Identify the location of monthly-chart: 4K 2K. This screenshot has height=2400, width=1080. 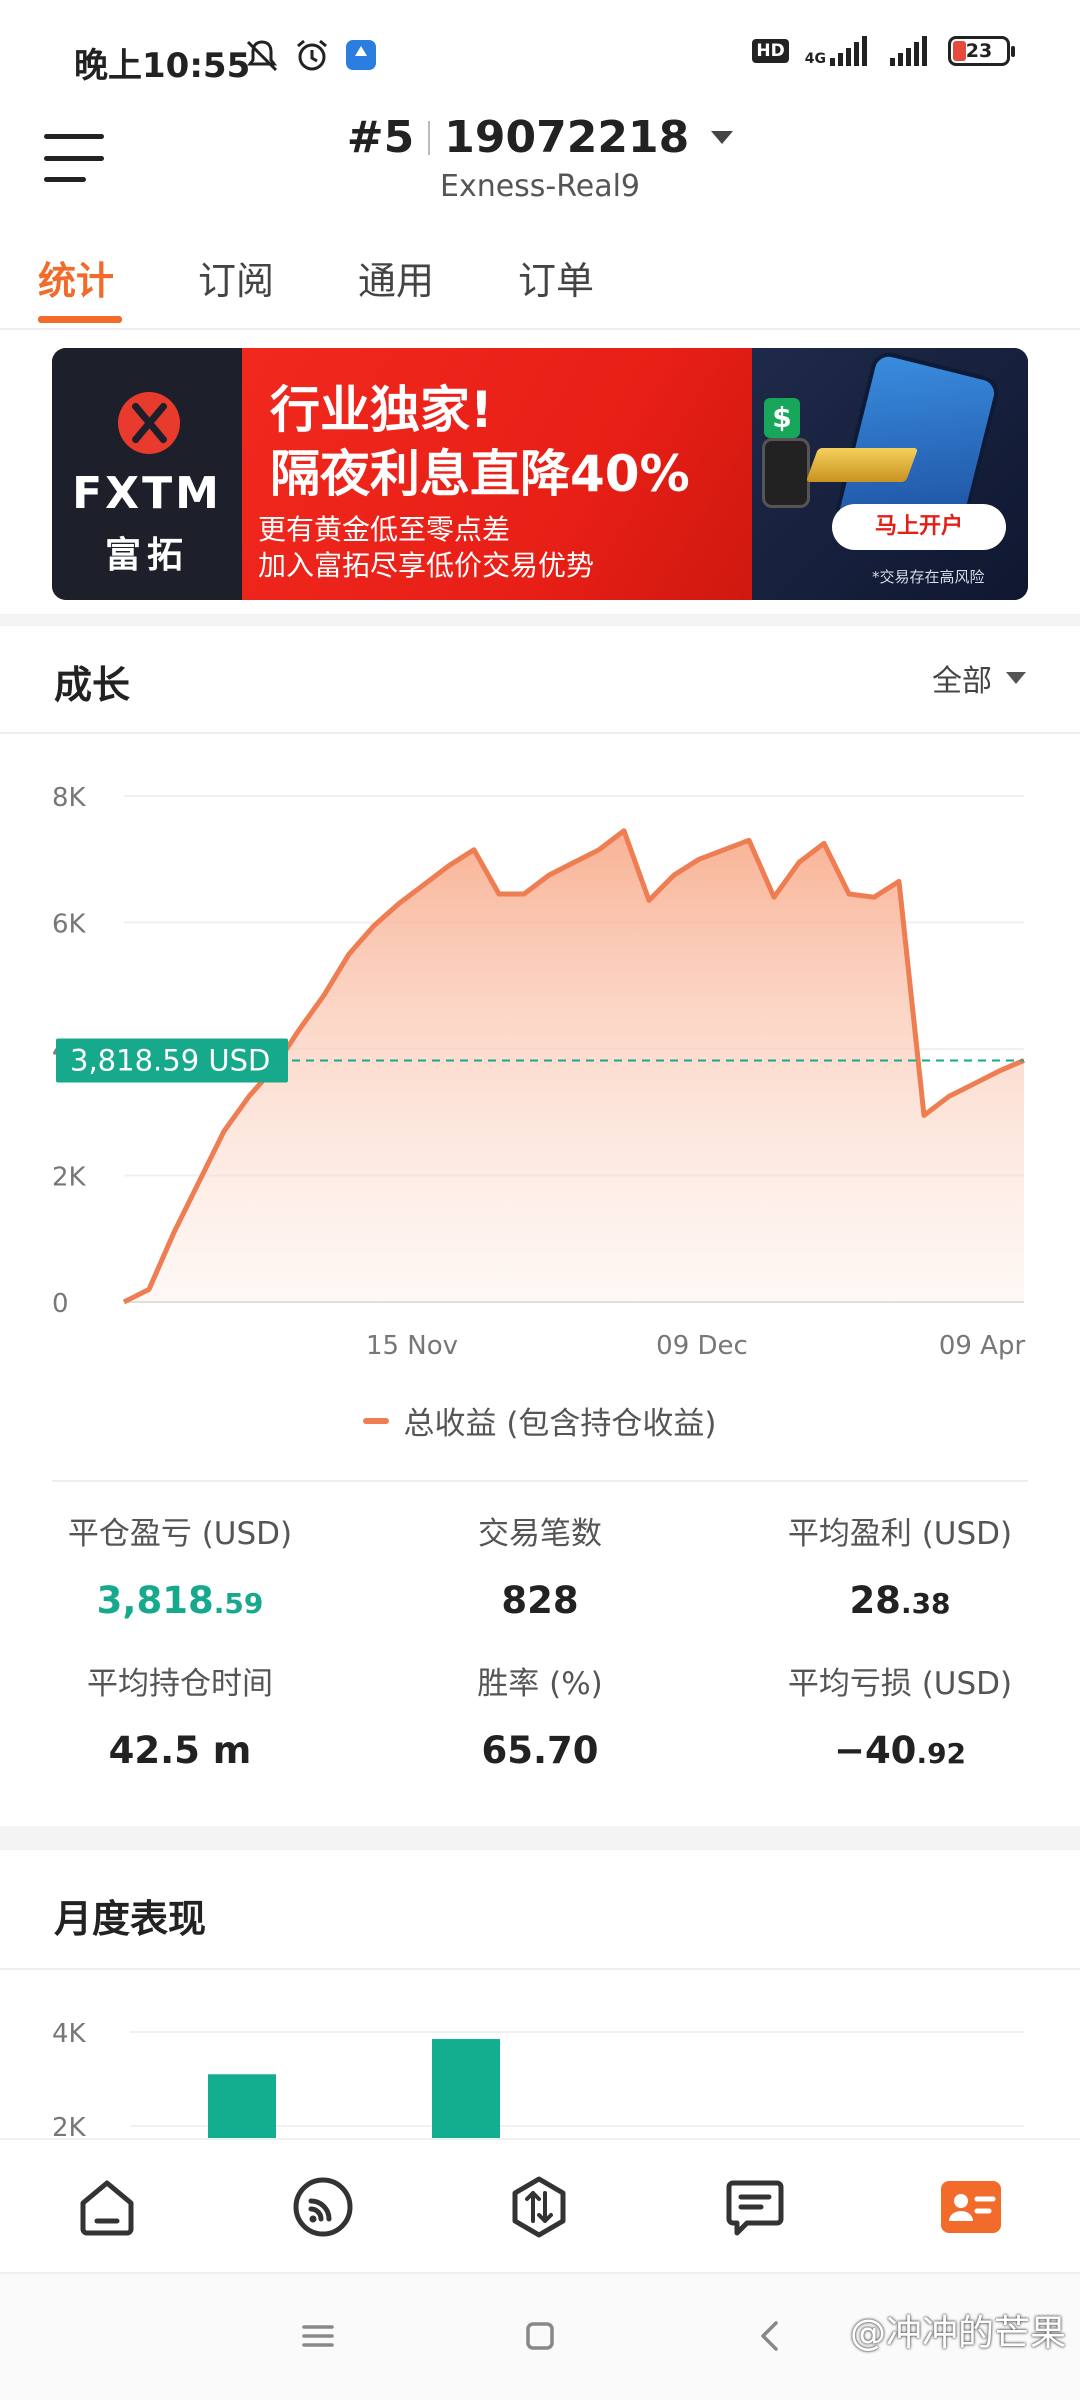
(538, 2078).